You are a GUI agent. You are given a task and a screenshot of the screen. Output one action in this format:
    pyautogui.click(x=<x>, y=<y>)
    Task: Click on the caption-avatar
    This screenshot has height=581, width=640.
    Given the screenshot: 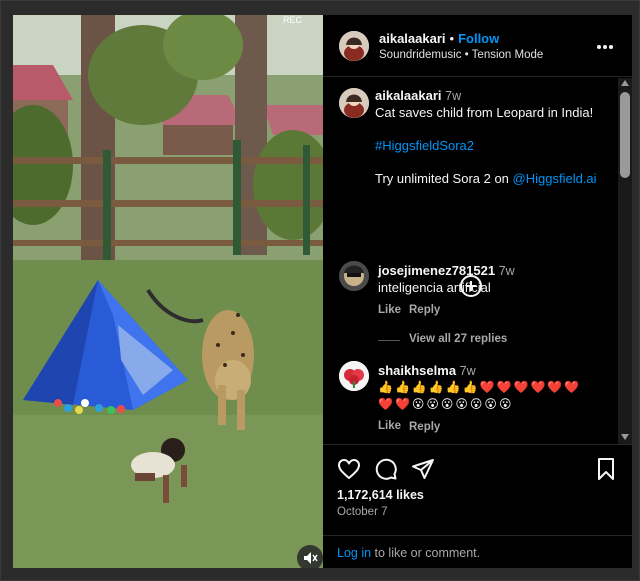 What is the action you would take?
    pyautogui.click(x=354, y=103)
    